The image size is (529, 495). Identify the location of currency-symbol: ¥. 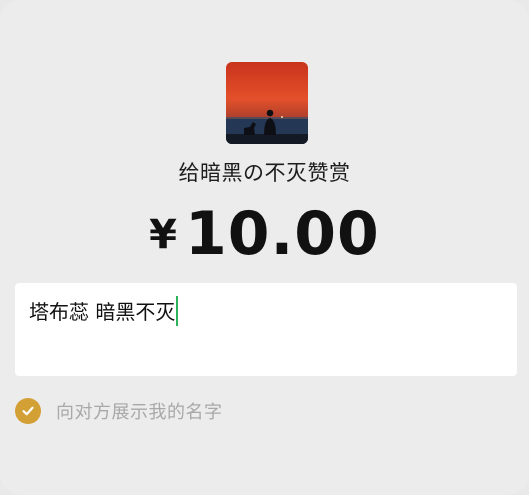
(163, 235).